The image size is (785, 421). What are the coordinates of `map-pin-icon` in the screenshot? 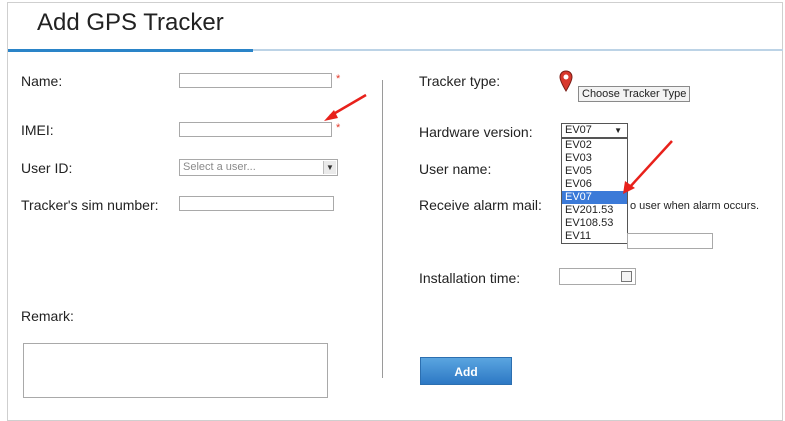 It's located at (566, 81).